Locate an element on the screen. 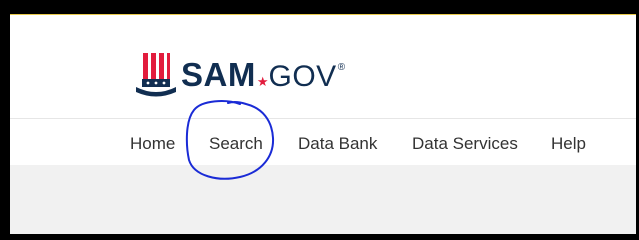 The height and width of the screenshot is (240, 639). brand-star-icon: ★ is located at coordinates (262, 81).